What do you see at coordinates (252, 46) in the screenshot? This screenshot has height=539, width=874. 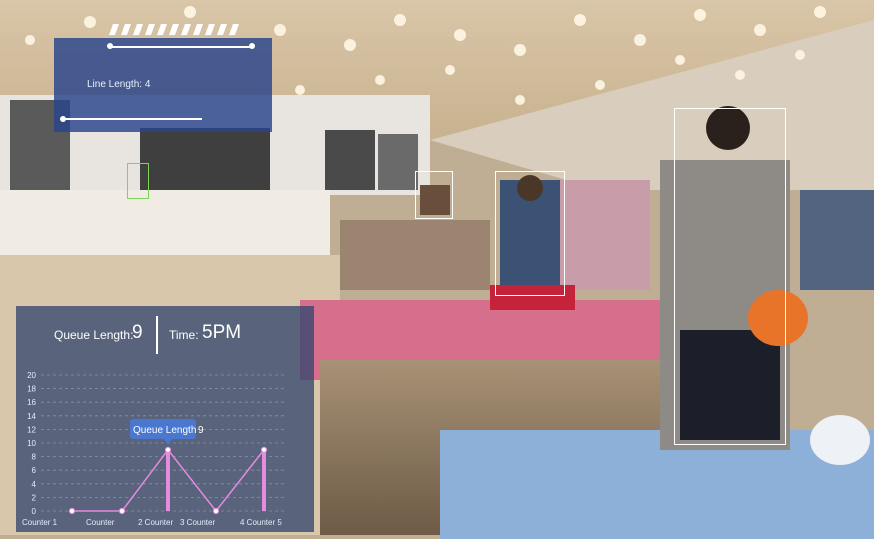 I see `line-top-end-handle` at bounding box center [252, 46].